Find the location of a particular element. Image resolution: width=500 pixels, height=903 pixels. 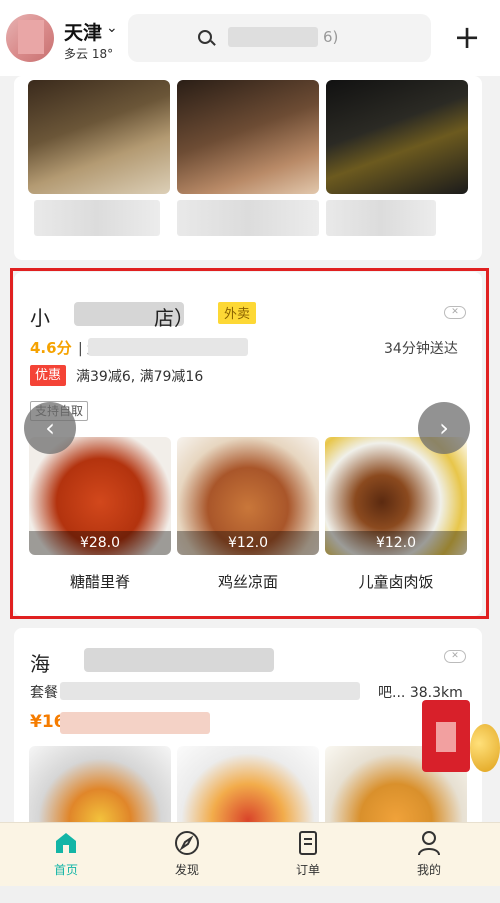

distance-value: 38.3km is located at coordinates (436, 693).